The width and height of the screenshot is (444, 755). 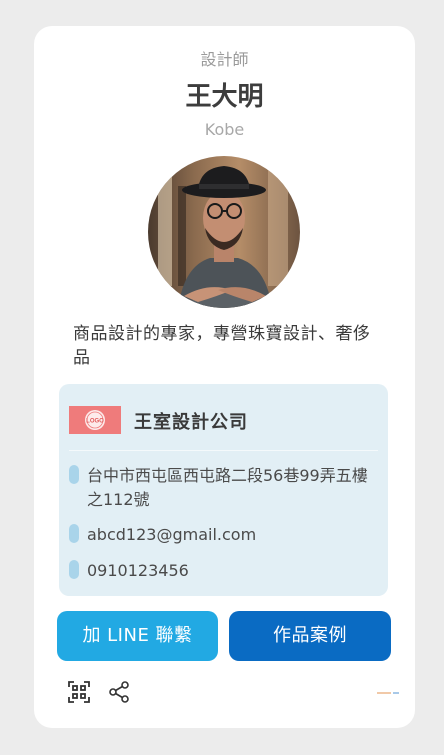 What do you see at coordinates (233, 571) in the screenshot?
I see `company-phone: 0910123456` at bounding box center [233, 571].